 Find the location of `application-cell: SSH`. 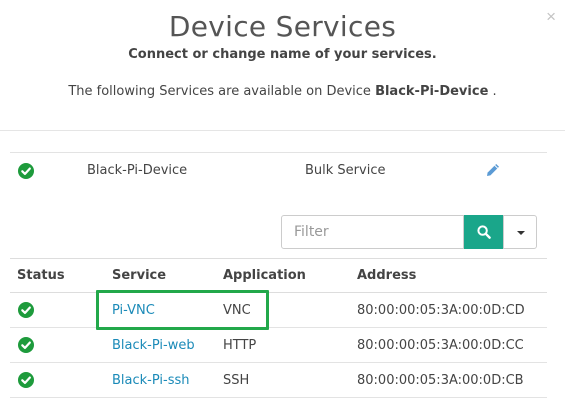

application-cell: SSH is located at coordinates (236, 380).